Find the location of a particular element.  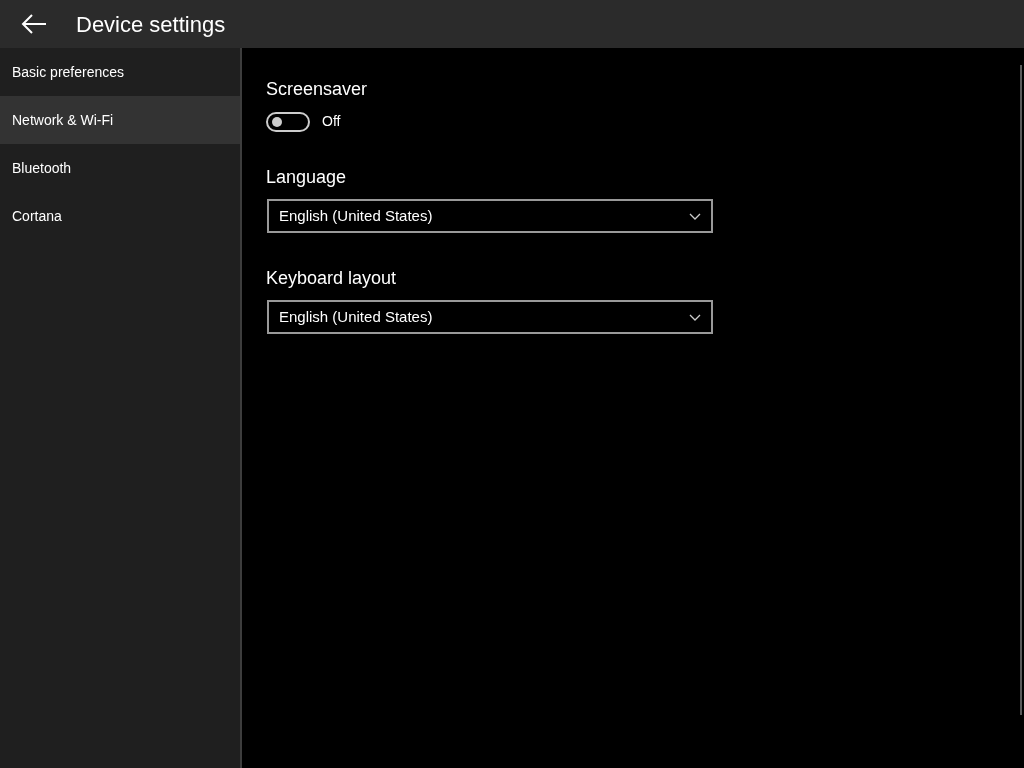

sidebar-item: Network & Wi-Fi is located at coordinates (120, 120).